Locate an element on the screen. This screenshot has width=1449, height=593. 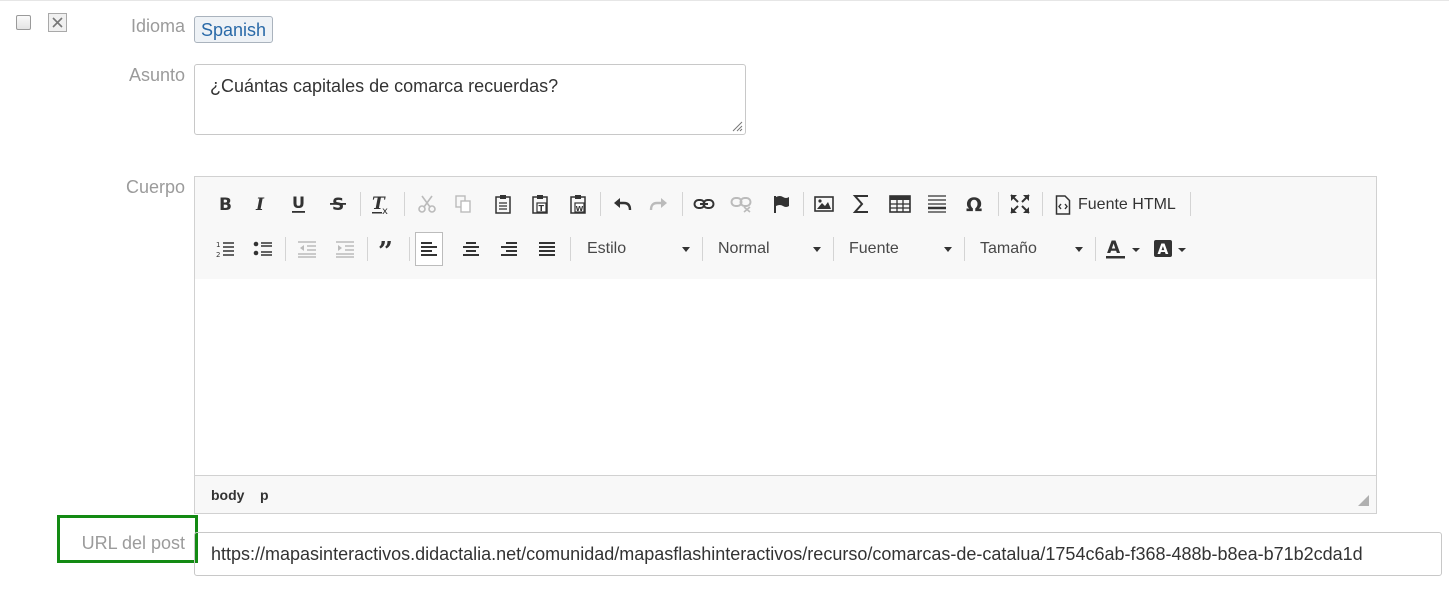
align-center-button is located at coordinates (471, 249).